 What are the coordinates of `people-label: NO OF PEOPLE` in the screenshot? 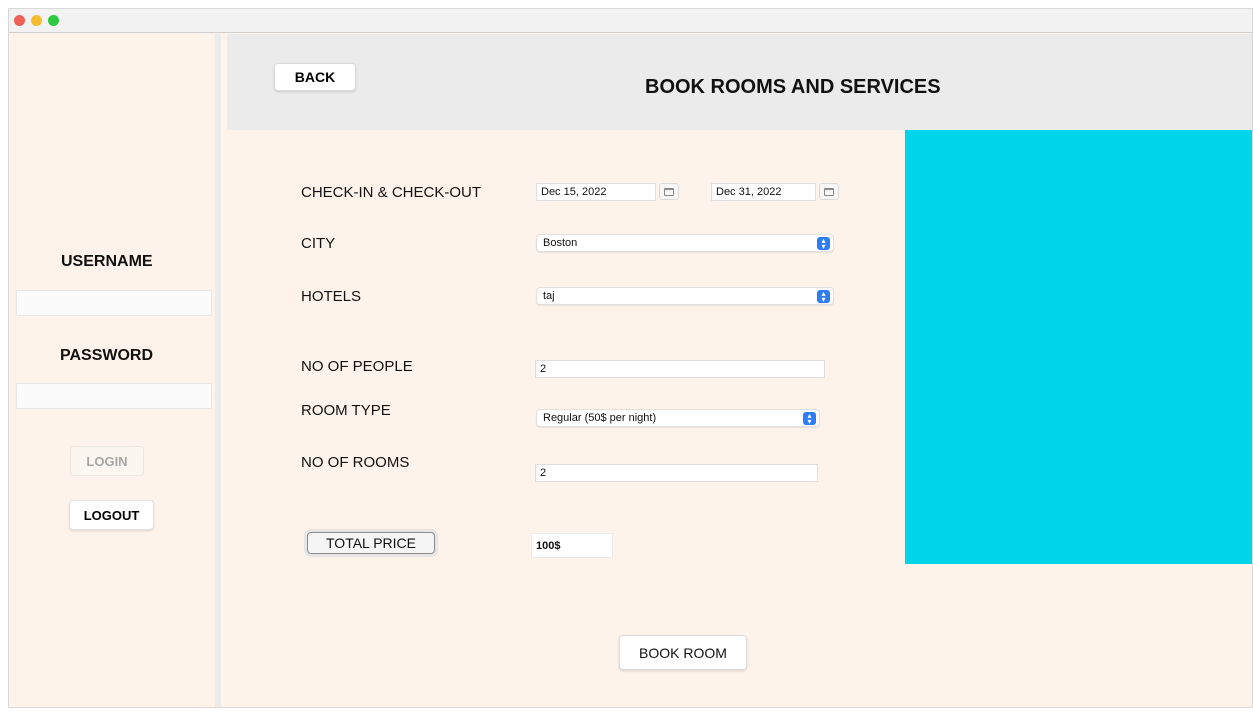 It's located at (357, 366).